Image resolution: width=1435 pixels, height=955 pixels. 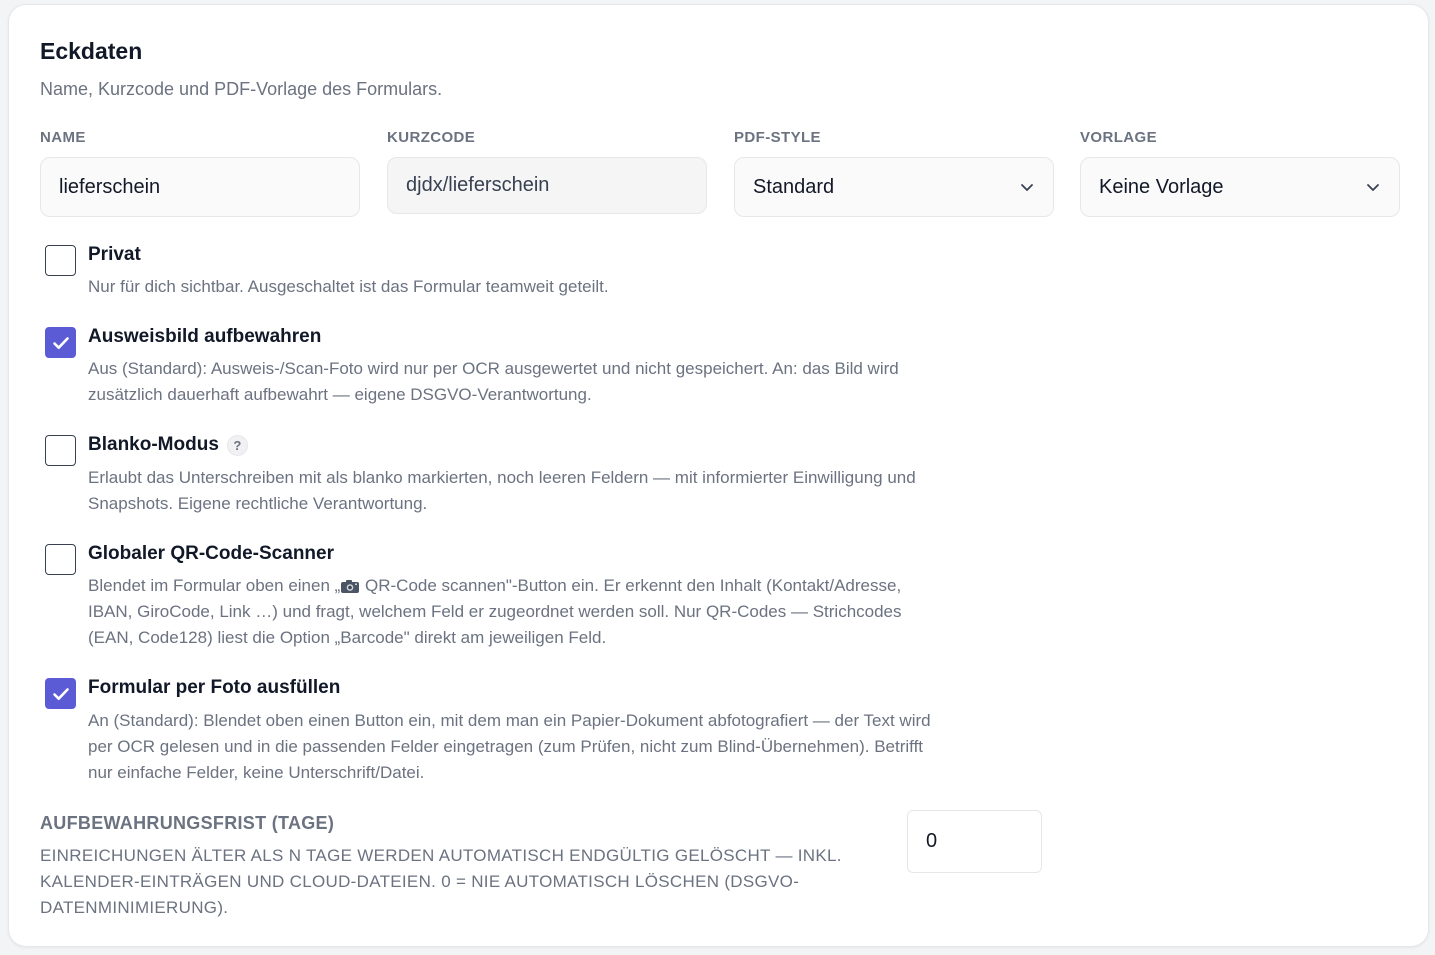 What do you see at coordinates (200, 187) in the screenshot?
I see `name-input` at bounding box center [200, 187].